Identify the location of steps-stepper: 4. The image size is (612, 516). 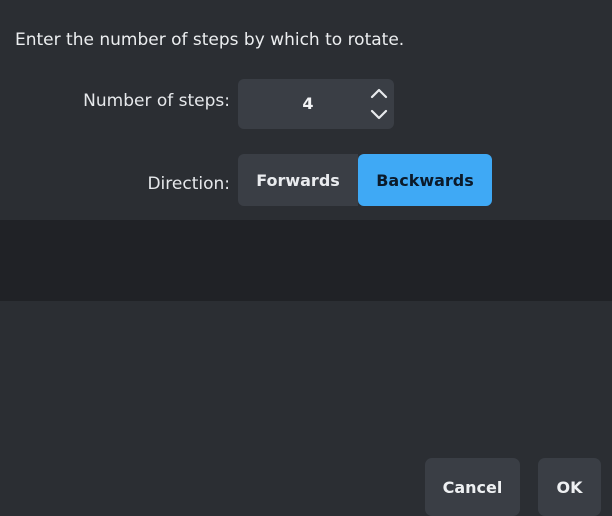
(316, 104).